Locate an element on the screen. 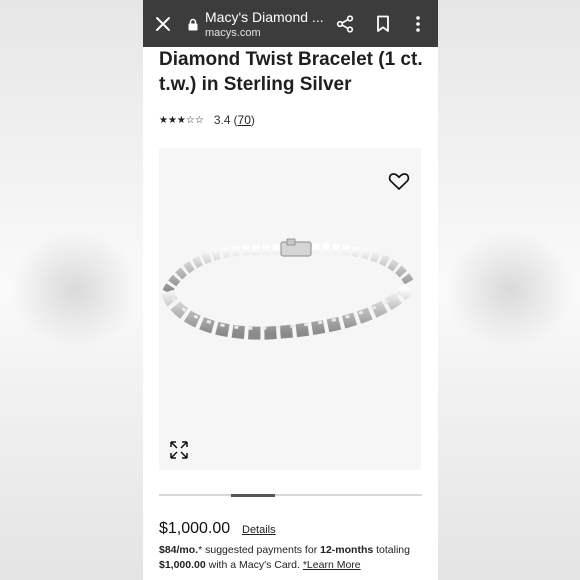 The height and width of the screenshot is (580, 580). payment-term: 12-months is located at coordinates (347, 550).